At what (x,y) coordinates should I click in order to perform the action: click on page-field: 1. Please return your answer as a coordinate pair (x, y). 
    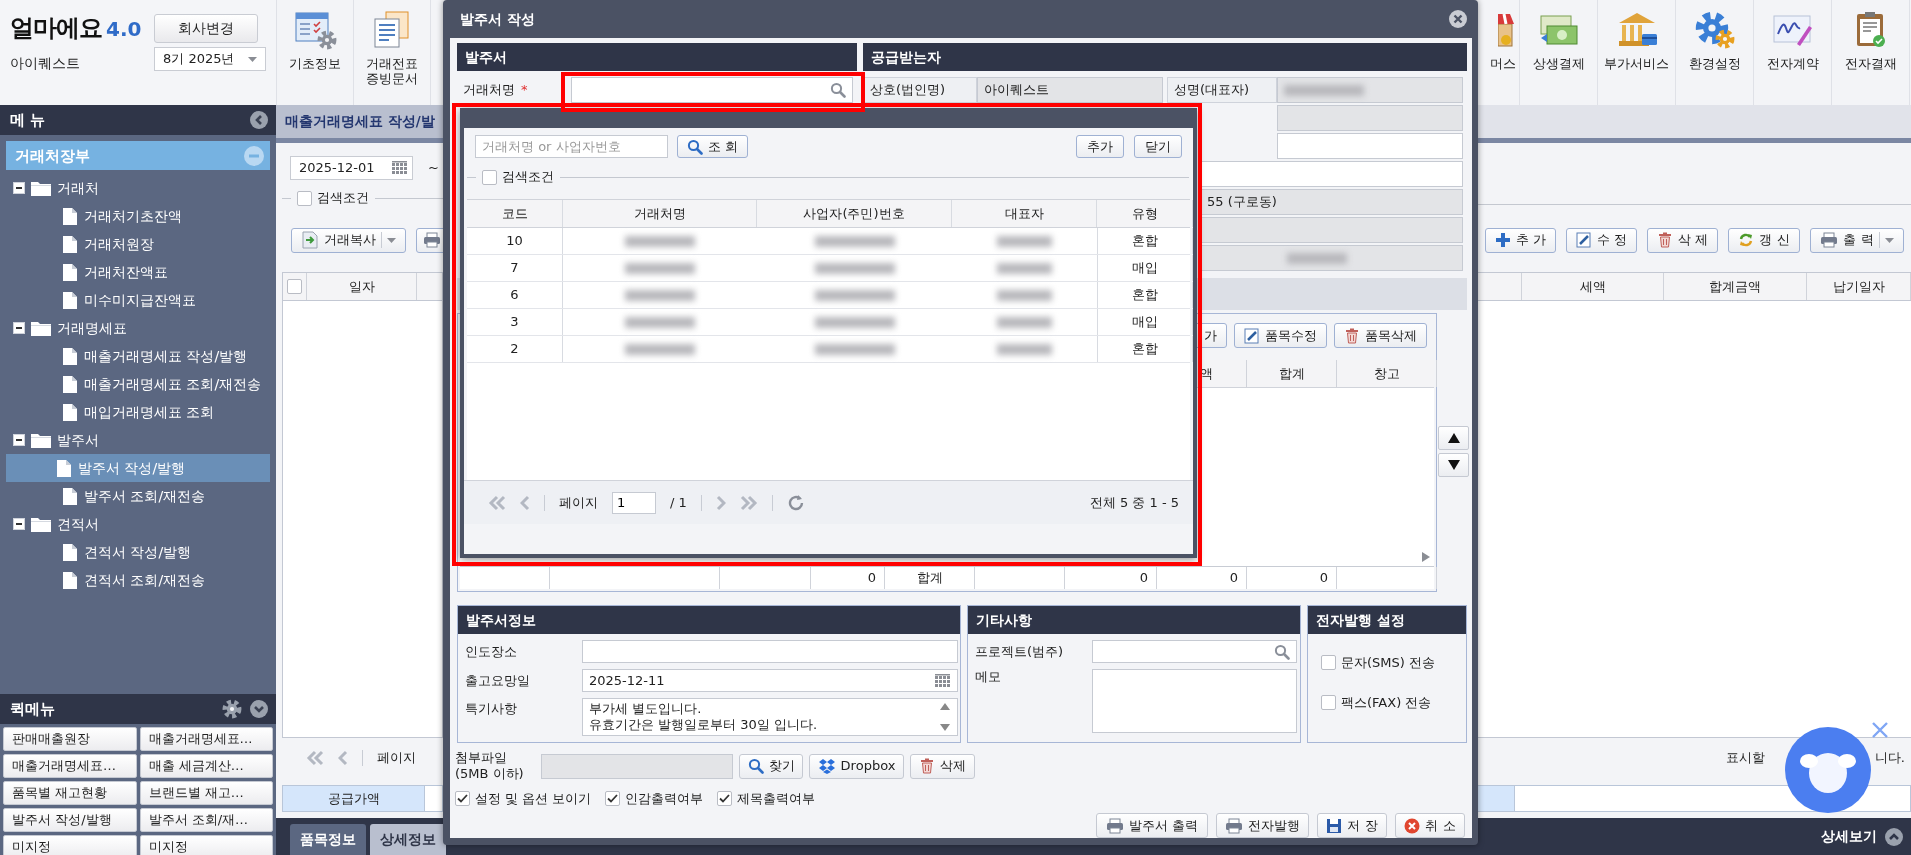
    Looking at the image, I should click on (634, 502).